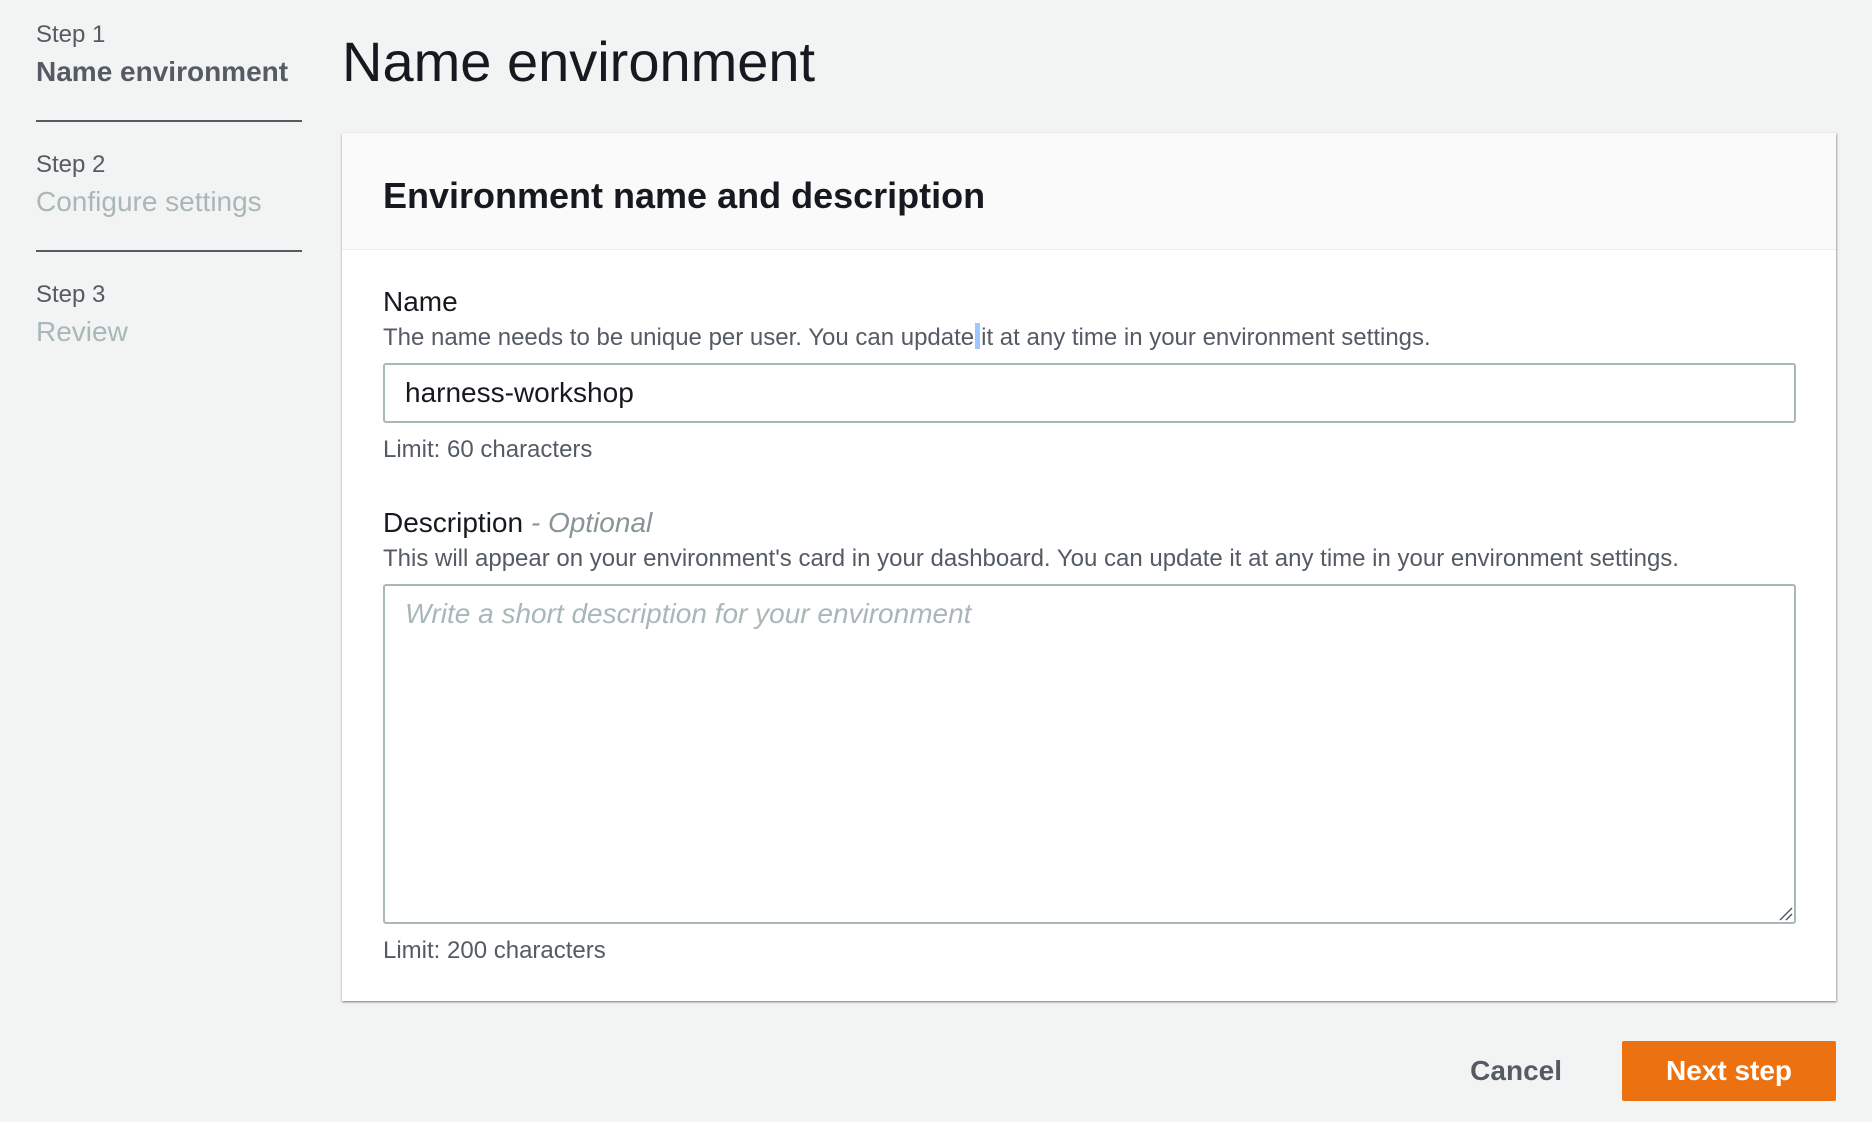  Describe the element at coordinates (82, 331) in the screenshot. I see `step-3-title: Review` at that location.